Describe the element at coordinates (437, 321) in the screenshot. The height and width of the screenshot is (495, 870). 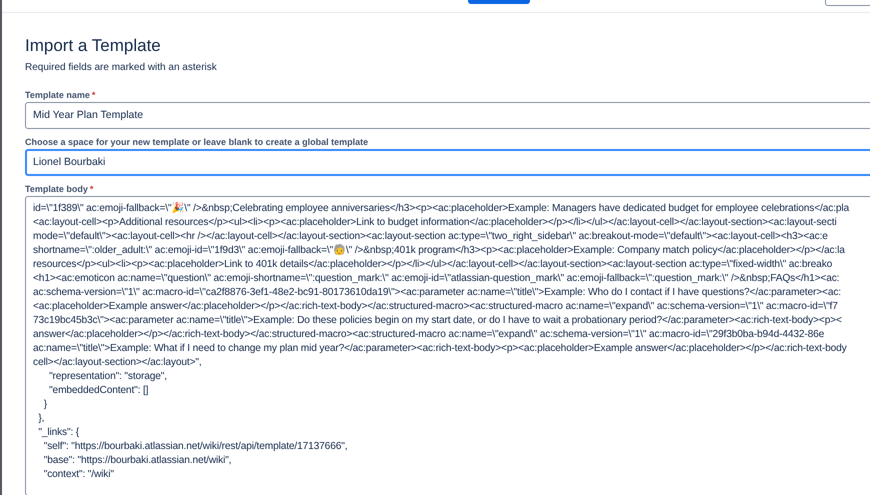
I see `code-line: 73c19bc45b3c\"><ac:parameter ac:name=\"title\">Example: Do these policies begin on my start date, or do I have to wait a probationary period?</ac:parameter><ac:rich-text-body><p><` at that location.